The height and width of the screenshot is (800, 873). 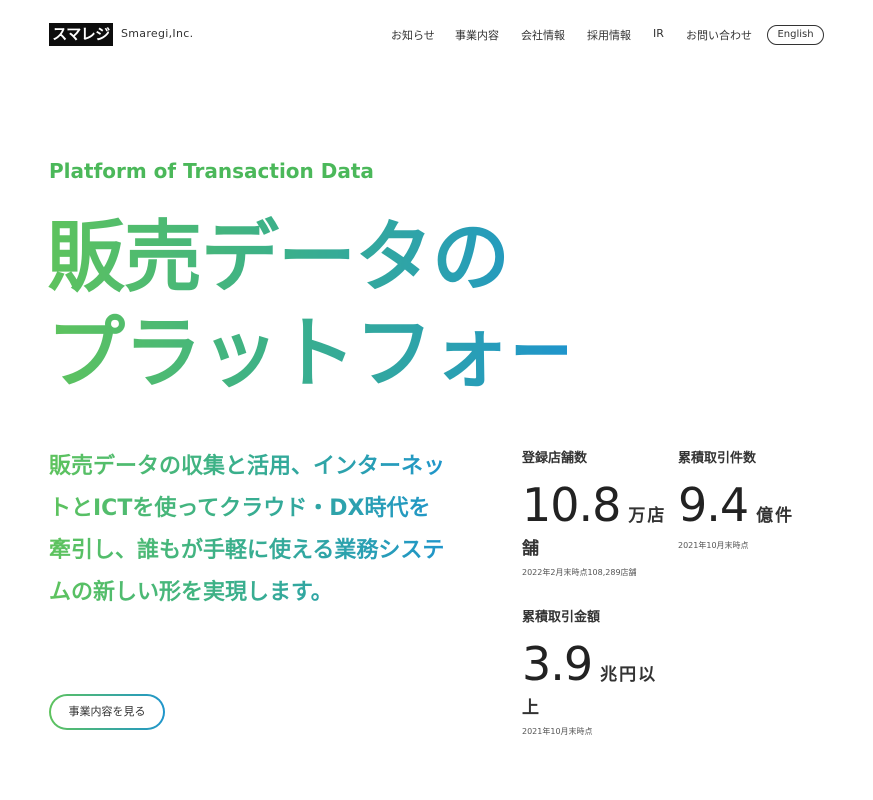 I want to click on stat-unit-tail: 上, so click(x=530, y=708).